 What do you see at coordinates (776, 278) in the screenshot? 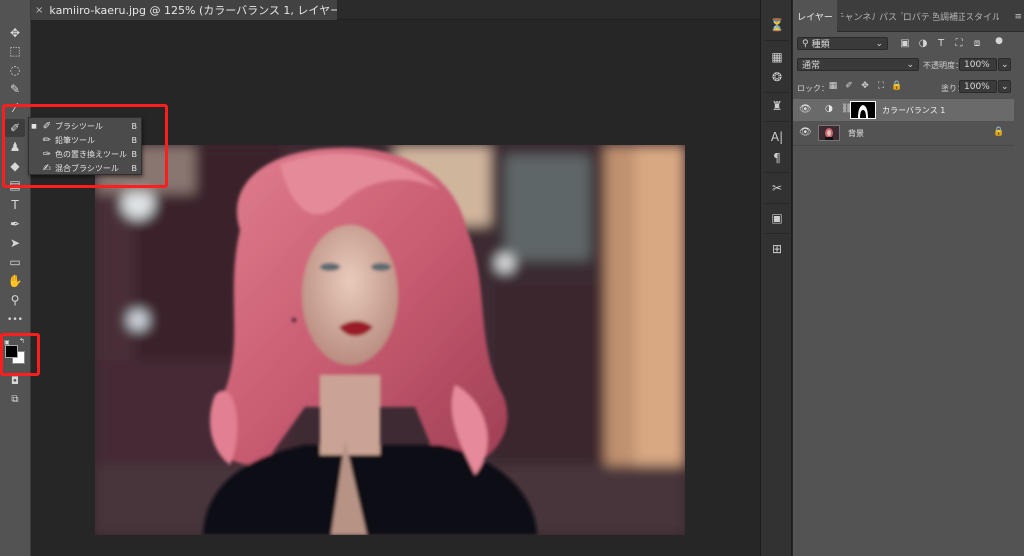
I see `panel-icon-column: ⏳ ▦ ❂ ♜ A| ¶ ✂ ▣ ⊞` at bounding box center [776, 278].